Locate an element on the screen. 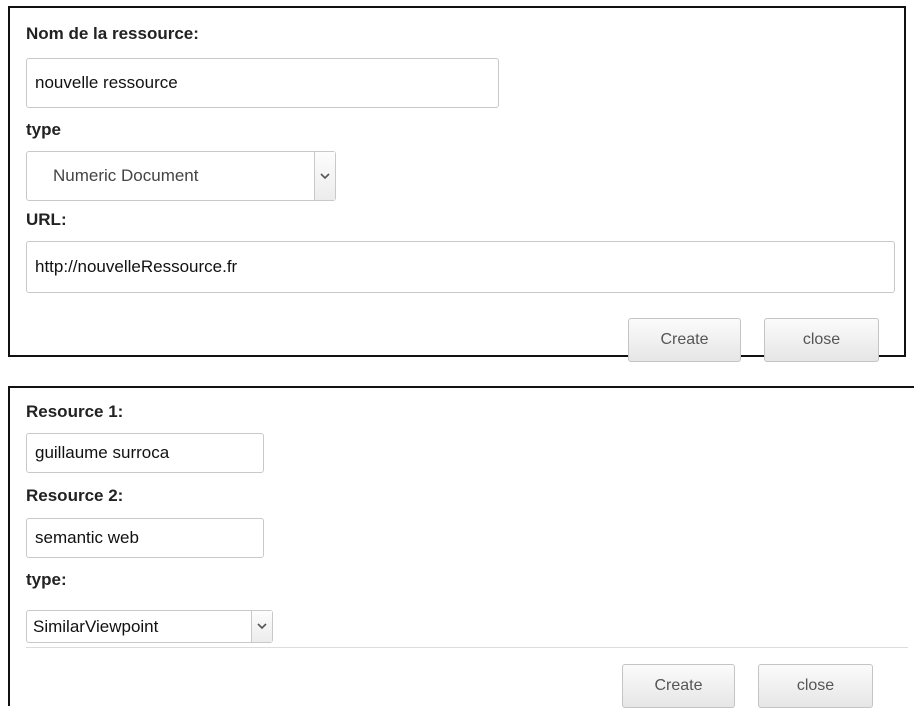  type-select-value: Numeric Document is located at coordinates (126, 175).